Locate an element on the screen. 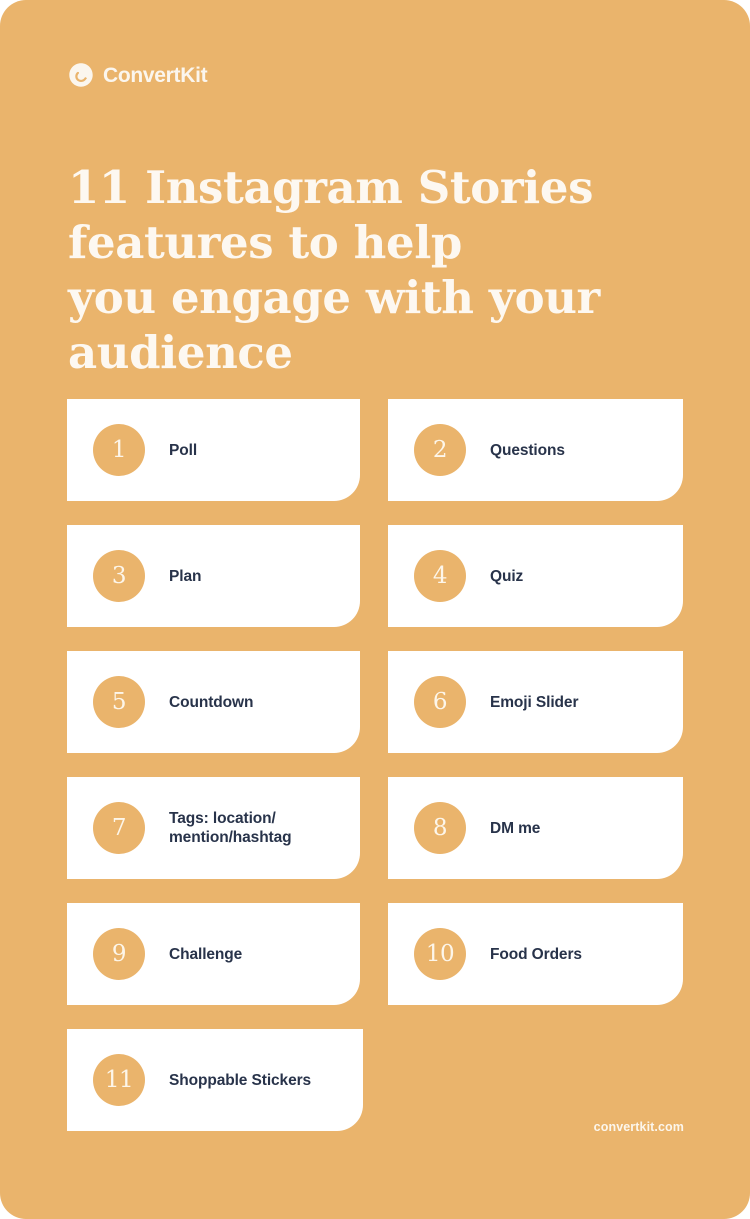 The width and height of the screenshot is (750, 1219). feature-card-9: 9 Challenge is located at coordinates (213, 954).